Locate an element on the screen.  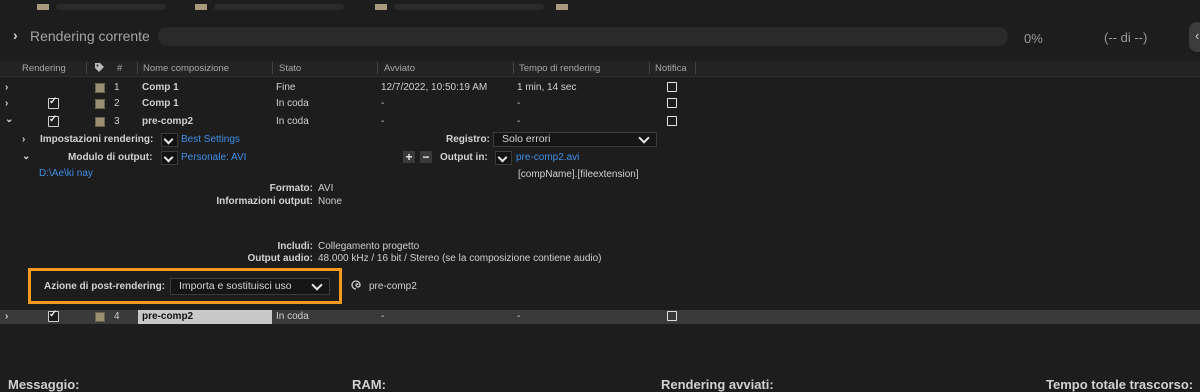
row-render-time: 1 min, 14 sec is located at coordinates (547, 87).